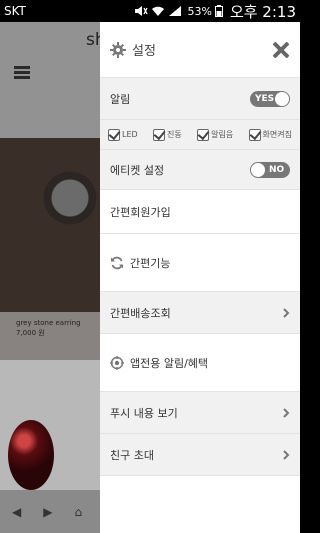  What do you see at coordinates (174, 134) in the screenshot?
I see `vibration-label: 진동` at bounding box center [174, 134].